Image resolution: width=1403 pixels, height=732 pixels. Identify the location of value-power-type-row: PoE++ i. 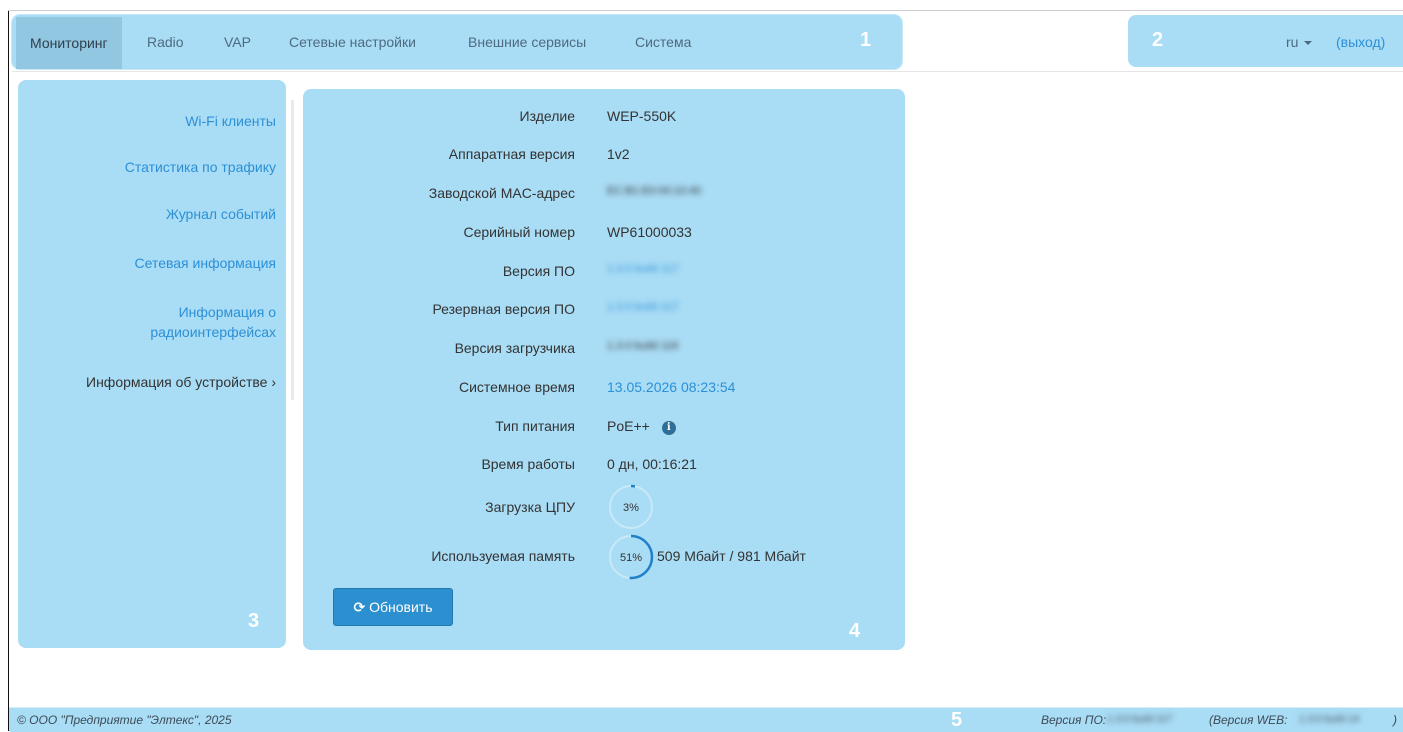
(641, 426).